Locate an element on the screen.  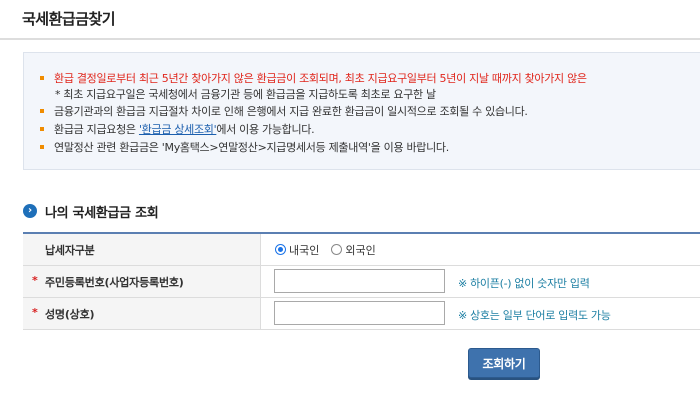
id-number-input is located at coordinates (359, 281).